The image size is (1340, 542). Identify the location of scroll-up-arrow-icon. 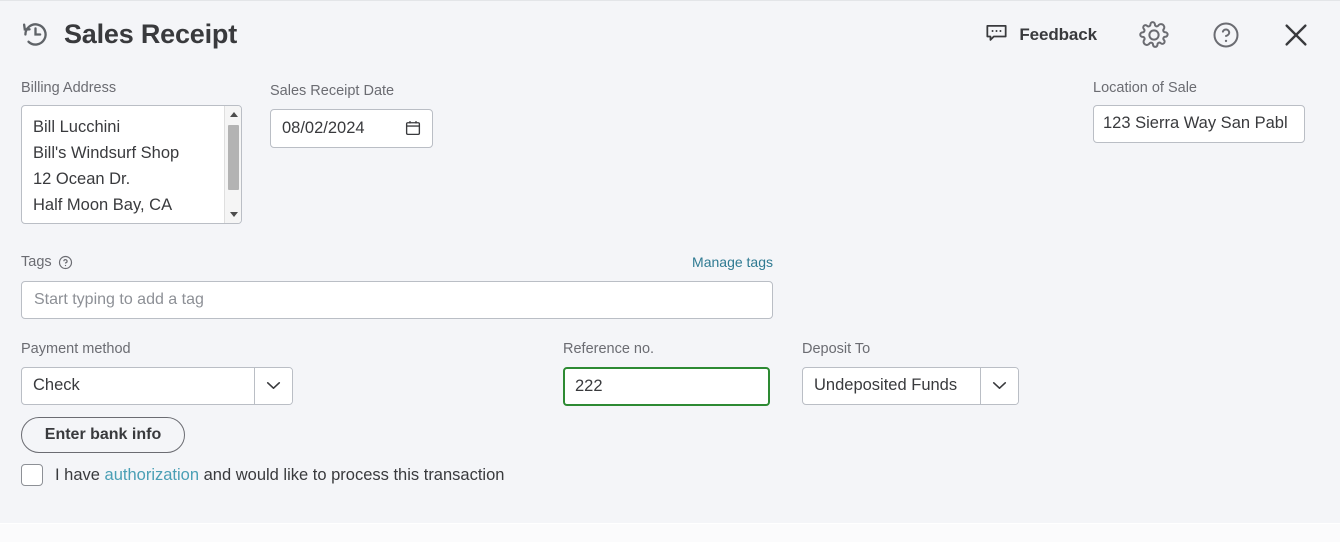
(233, 114).